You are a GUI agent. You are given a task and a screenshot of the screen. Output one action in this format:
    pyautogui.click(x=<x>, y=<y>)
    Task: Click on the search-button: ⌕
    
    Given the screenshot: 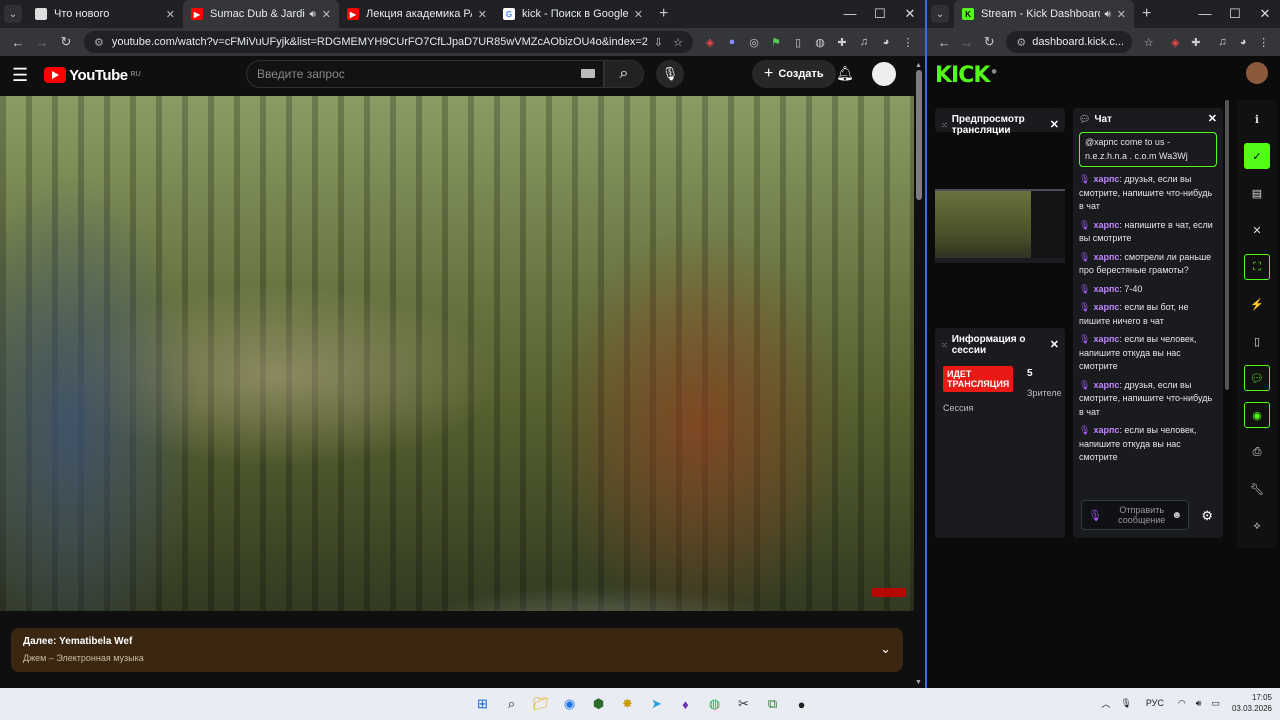 What is the action you would take?
    pyautogui.click(x=624, y=74)
    